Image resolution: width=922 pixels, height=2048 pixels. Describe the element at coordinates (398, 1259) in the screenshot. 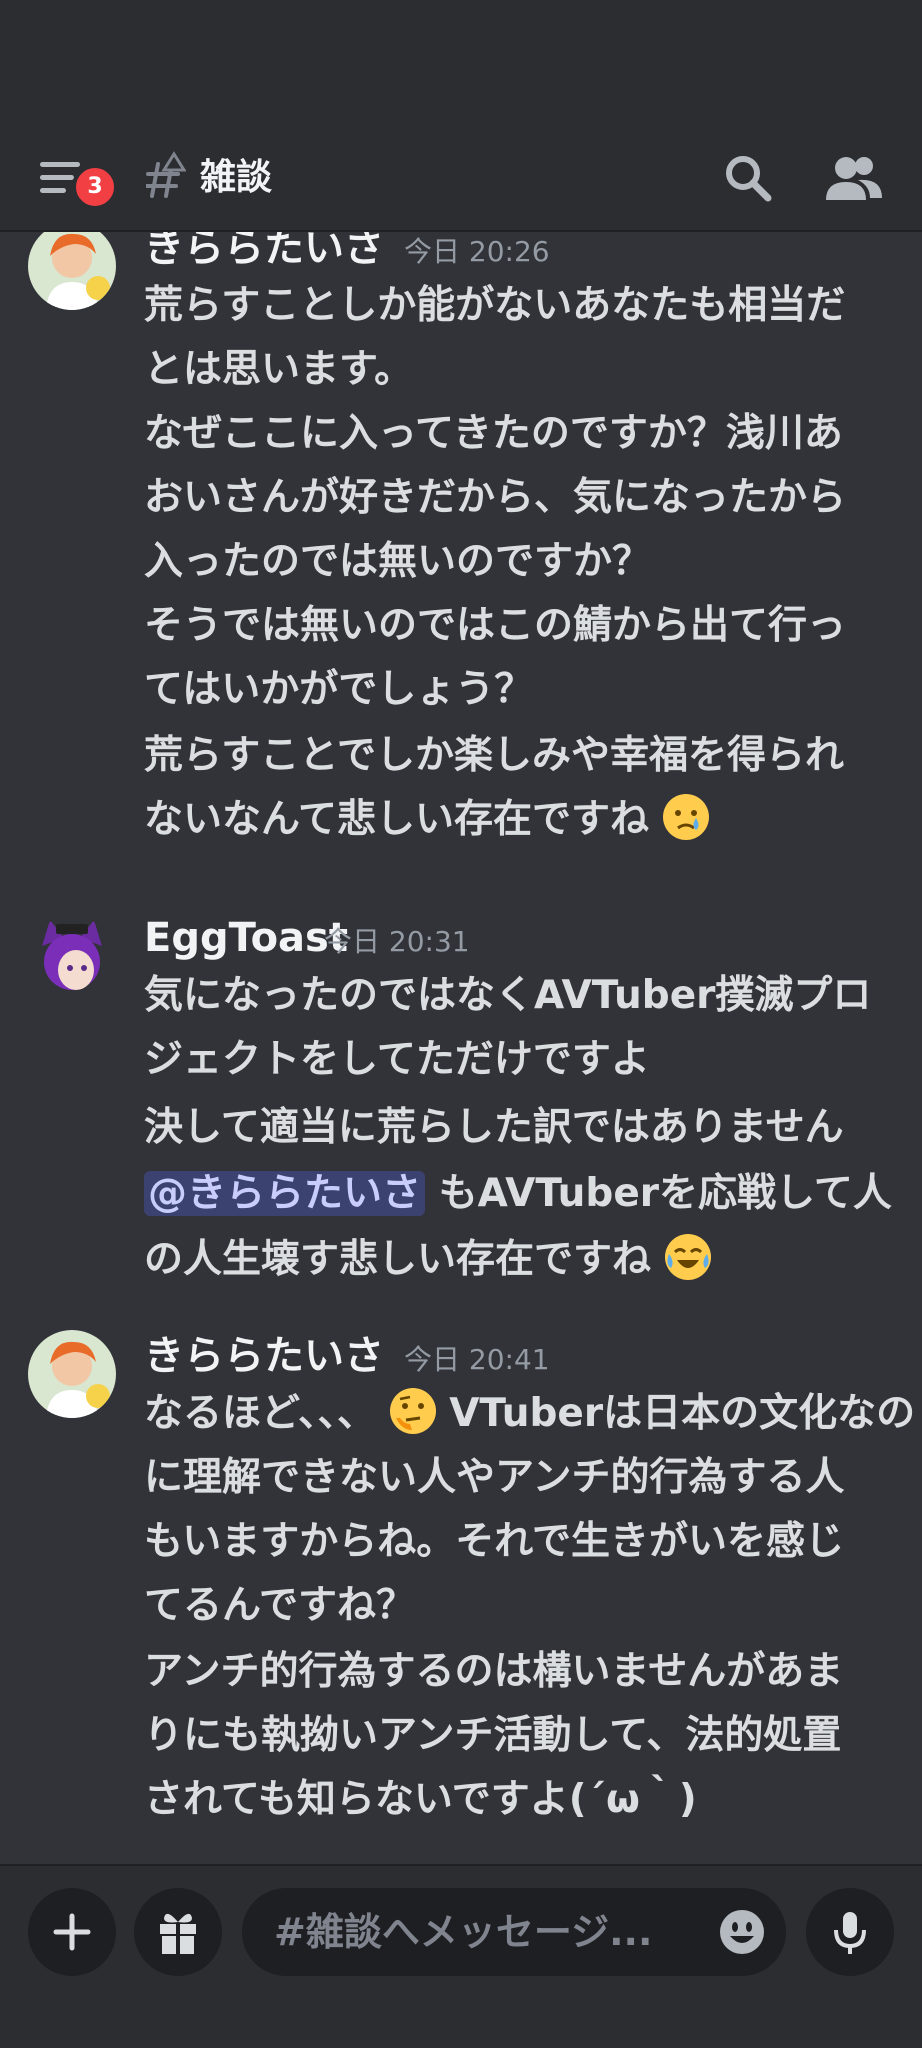

I see `message-text: の人生壊す悲しい存在ですね` at that location.